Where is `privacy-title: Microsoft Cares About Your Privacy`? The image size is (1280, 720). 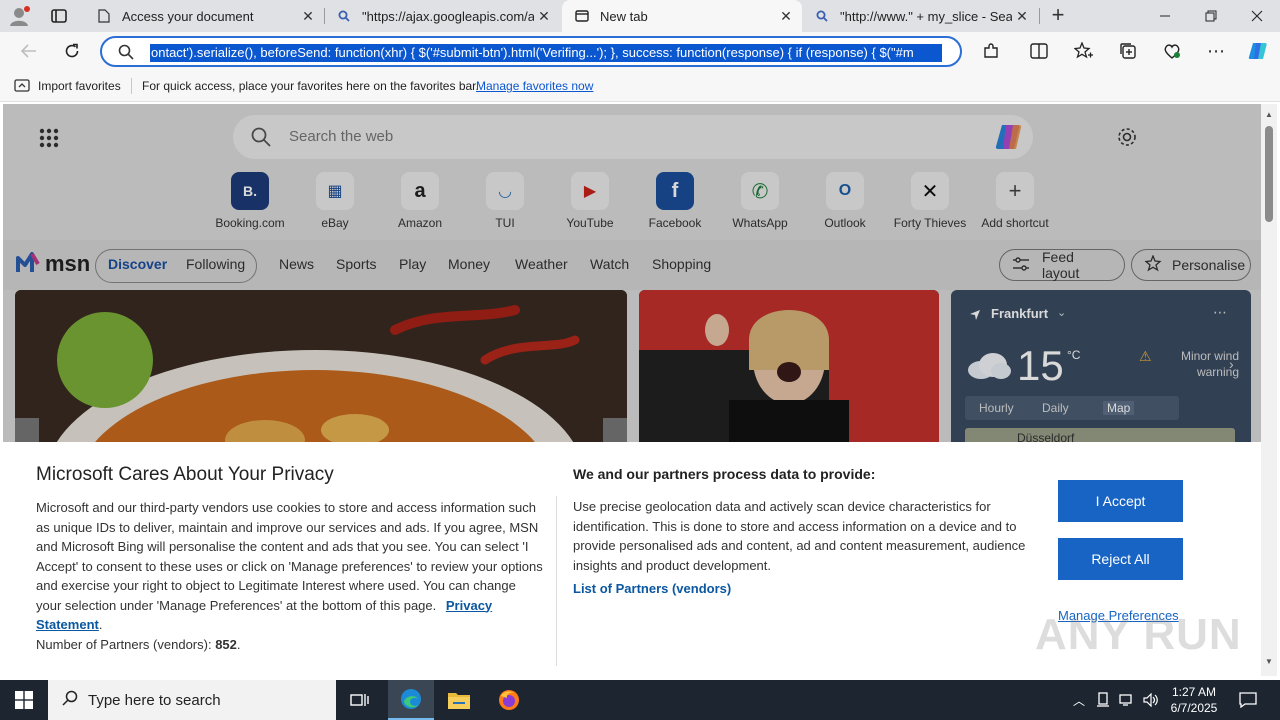 privacy-title: Microsoft Cares About Your Privacy is located at coordinates (185, 474).